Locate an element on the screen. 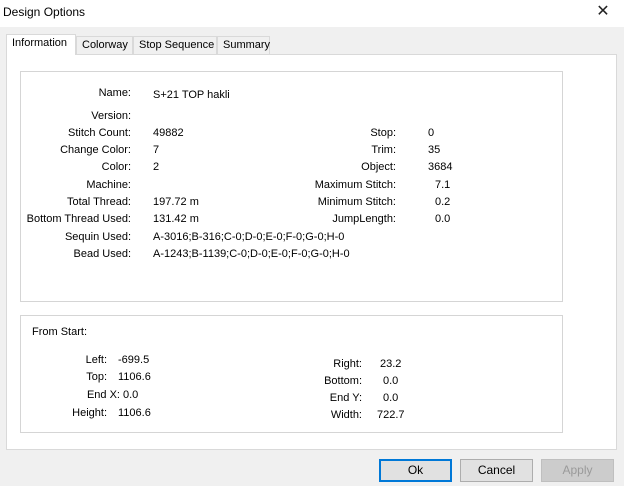 This screenshot has height=486, width=624. name-label: Name: is located at coordinates (114, 93).